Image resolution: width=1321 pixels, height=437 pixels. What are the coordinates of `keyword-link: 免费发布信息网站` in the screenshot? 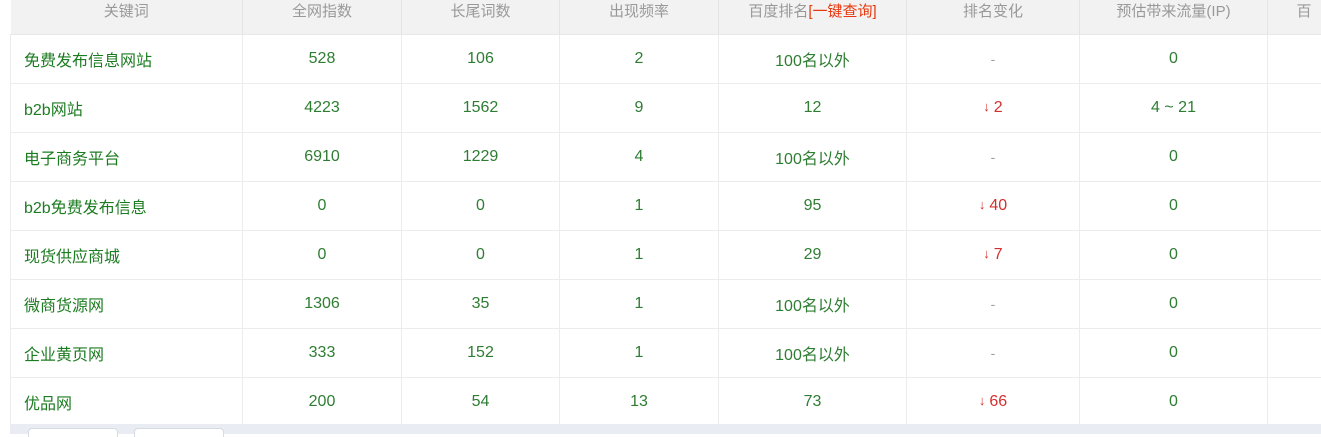 It's located at (88, 61).